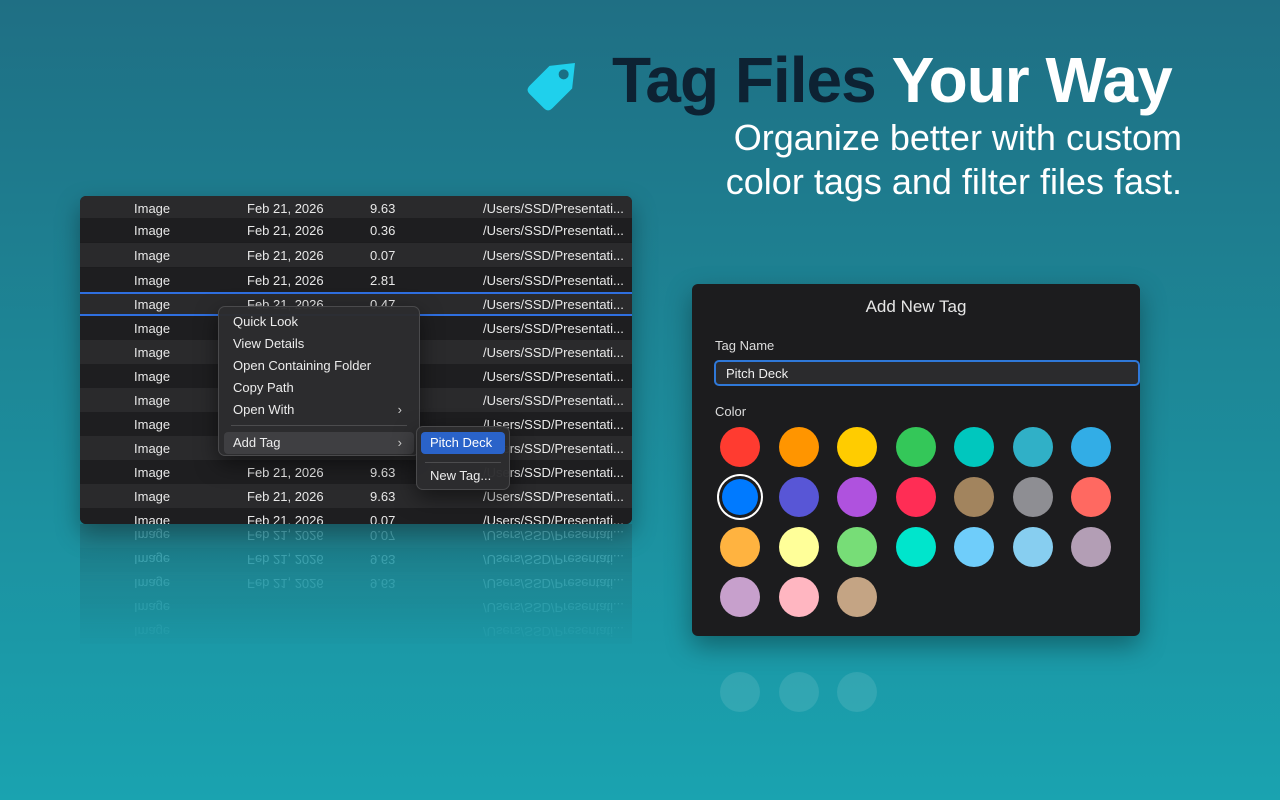  What do you see at coordinates (319, 344) in the screenshot?
I see `menu-item-view-details: View Details` at bounding box center [319, 344].